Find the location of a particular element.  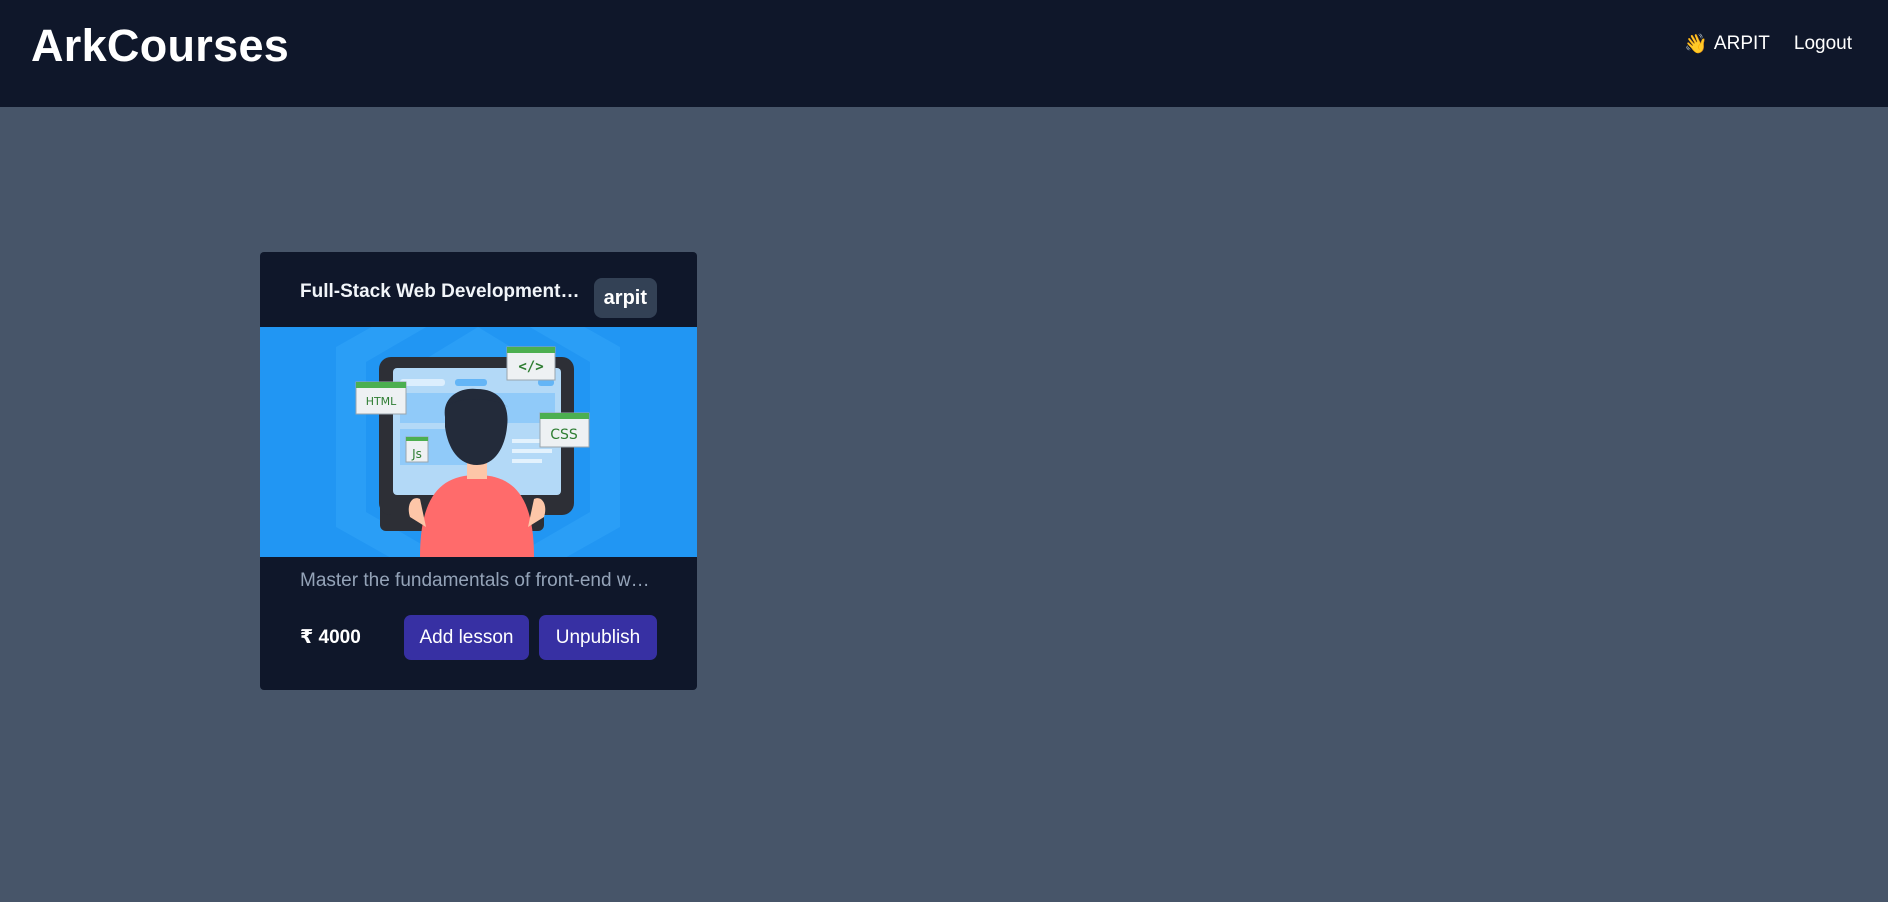

css-tag-label: CSS is located at coordinates (564, 435).